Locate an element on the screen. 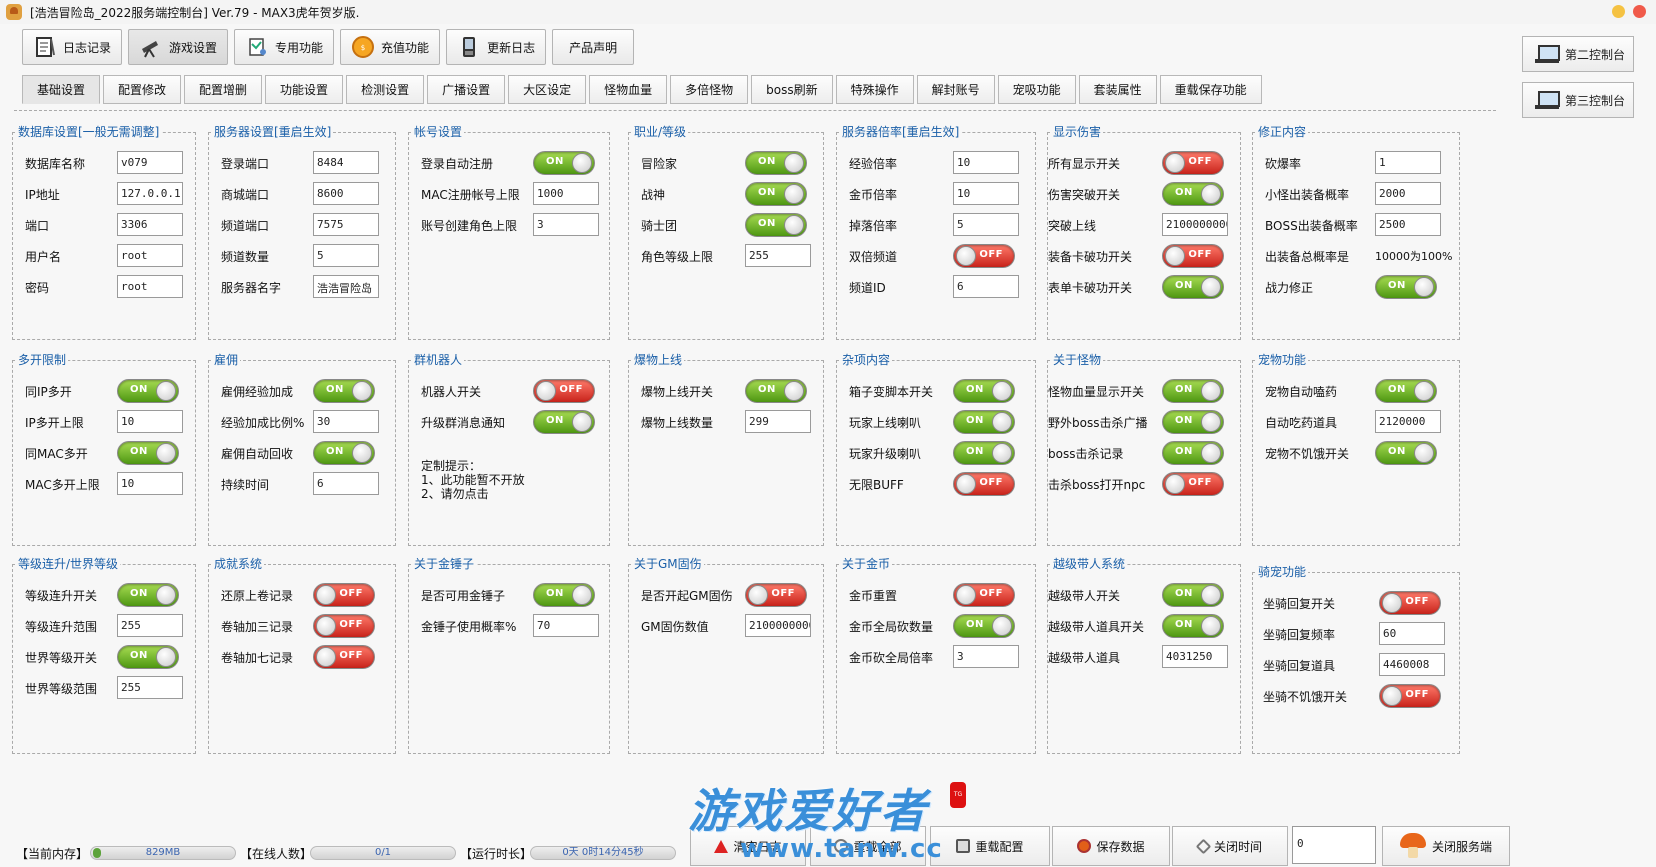 The height and width of the screenshot is (867, 1656). setting-input: 4460008 is located at coordinates (1412, 664).